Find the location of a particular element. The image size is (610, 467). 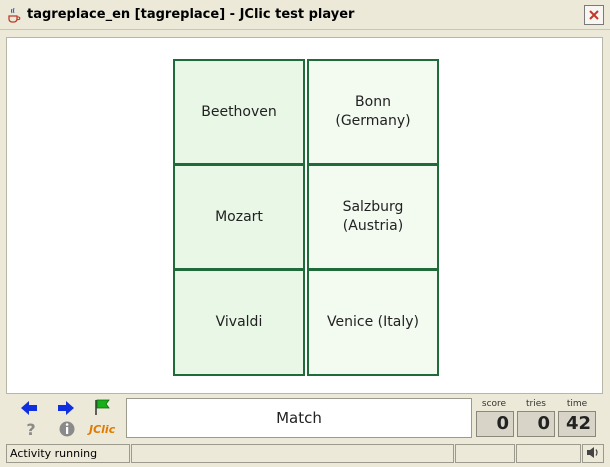

message-box: Match is located at coordinates (299, 418).